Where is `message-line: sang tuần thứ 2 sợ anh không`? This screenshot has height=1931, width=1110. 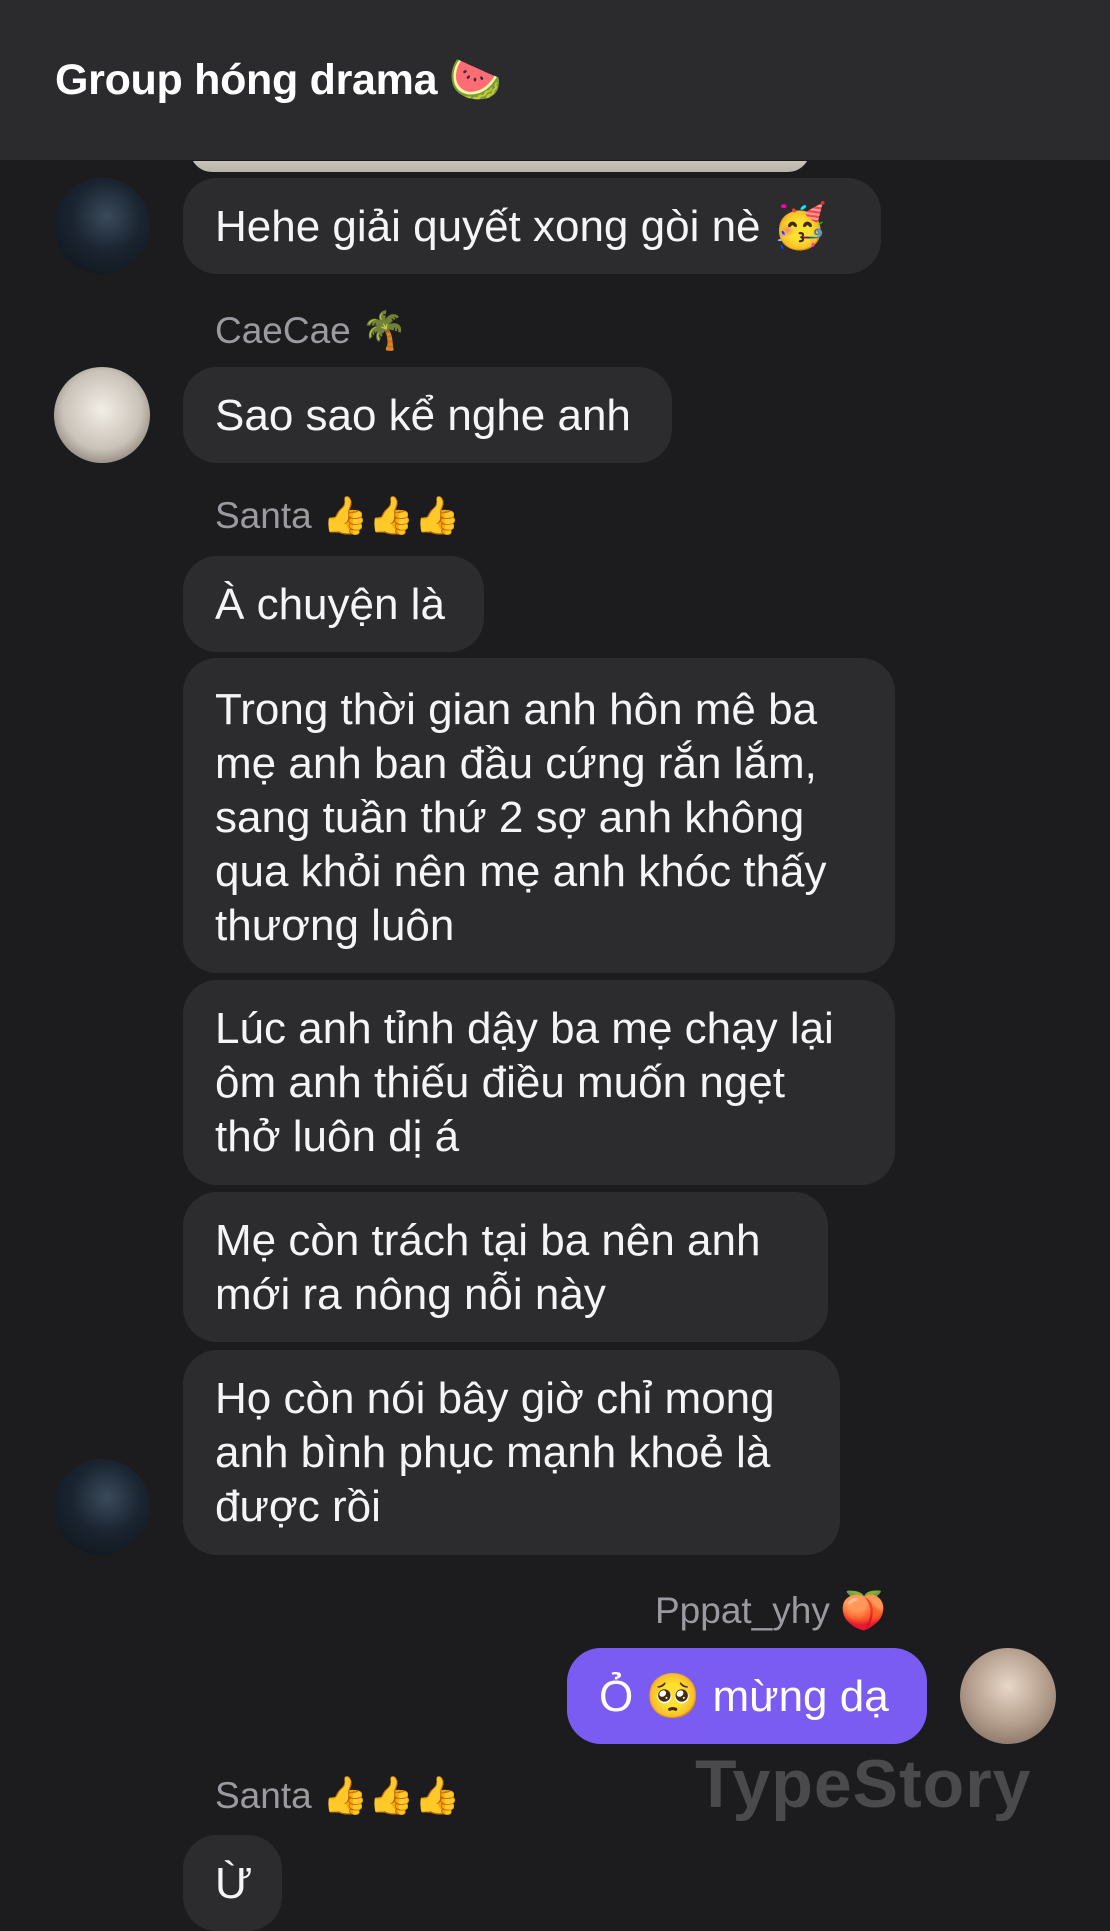 message-line: sang tuần thứ 2 sợ anh không is located at coordinates (510, 817).